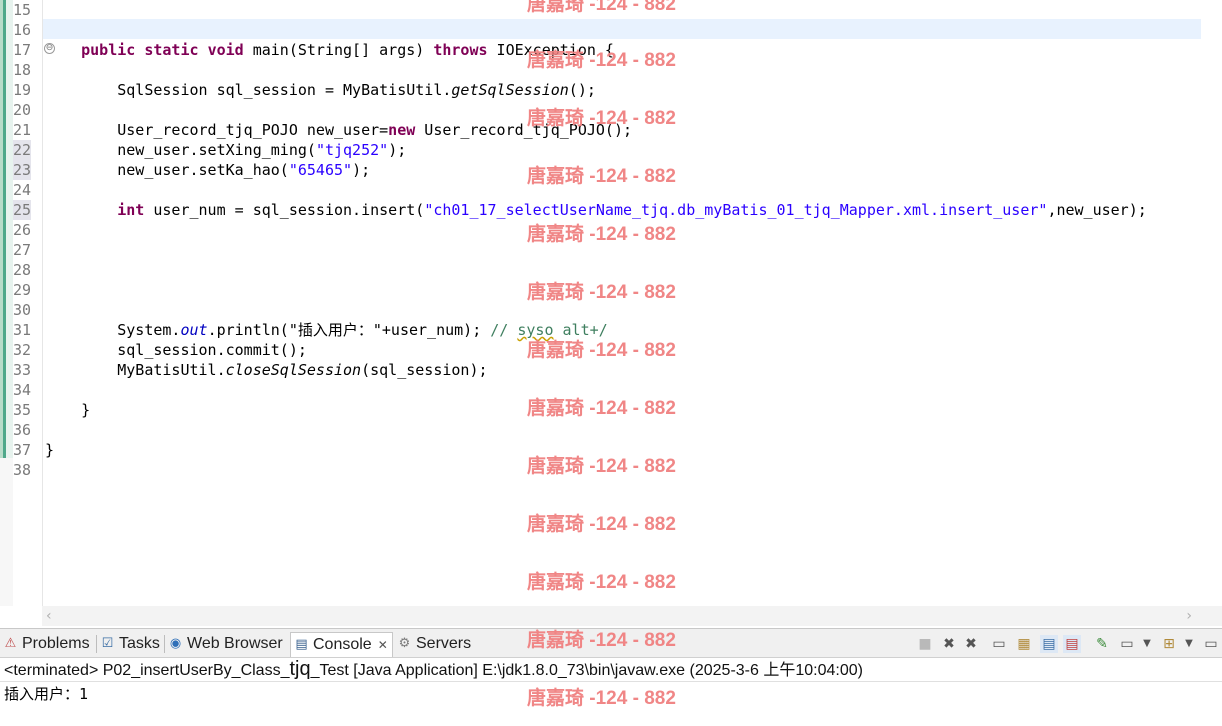 The image size is (1222, 726). Describe the element at coordinates (22, 90) in the screenshot. I see `line-number: 19` at that location.